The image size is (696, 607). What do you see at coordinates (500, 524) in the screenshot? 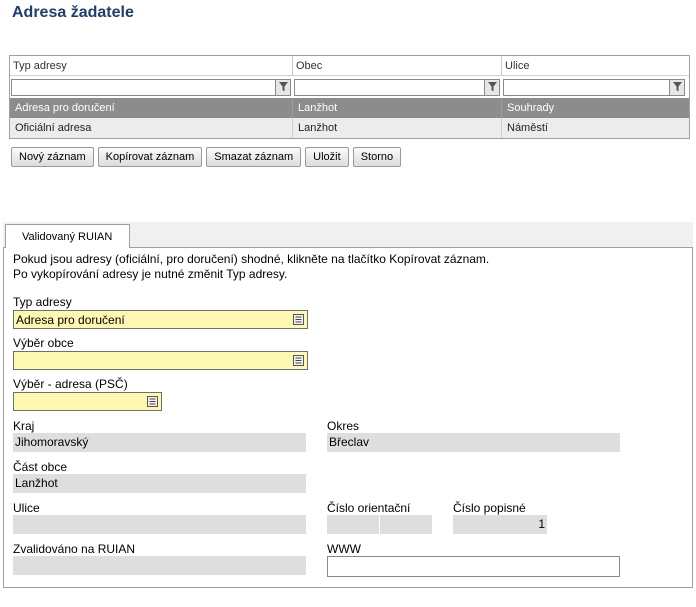
I see `cislo-popisne-field: 1` at bounding box center [500, 524].